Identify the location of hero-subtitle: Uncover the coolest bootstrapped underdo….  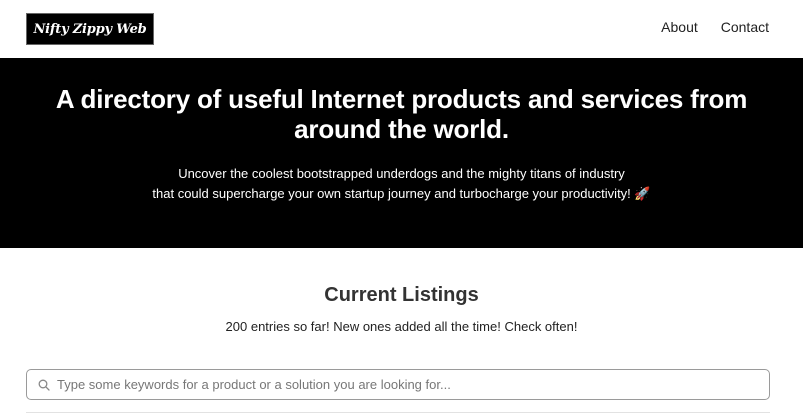
(402, 184).